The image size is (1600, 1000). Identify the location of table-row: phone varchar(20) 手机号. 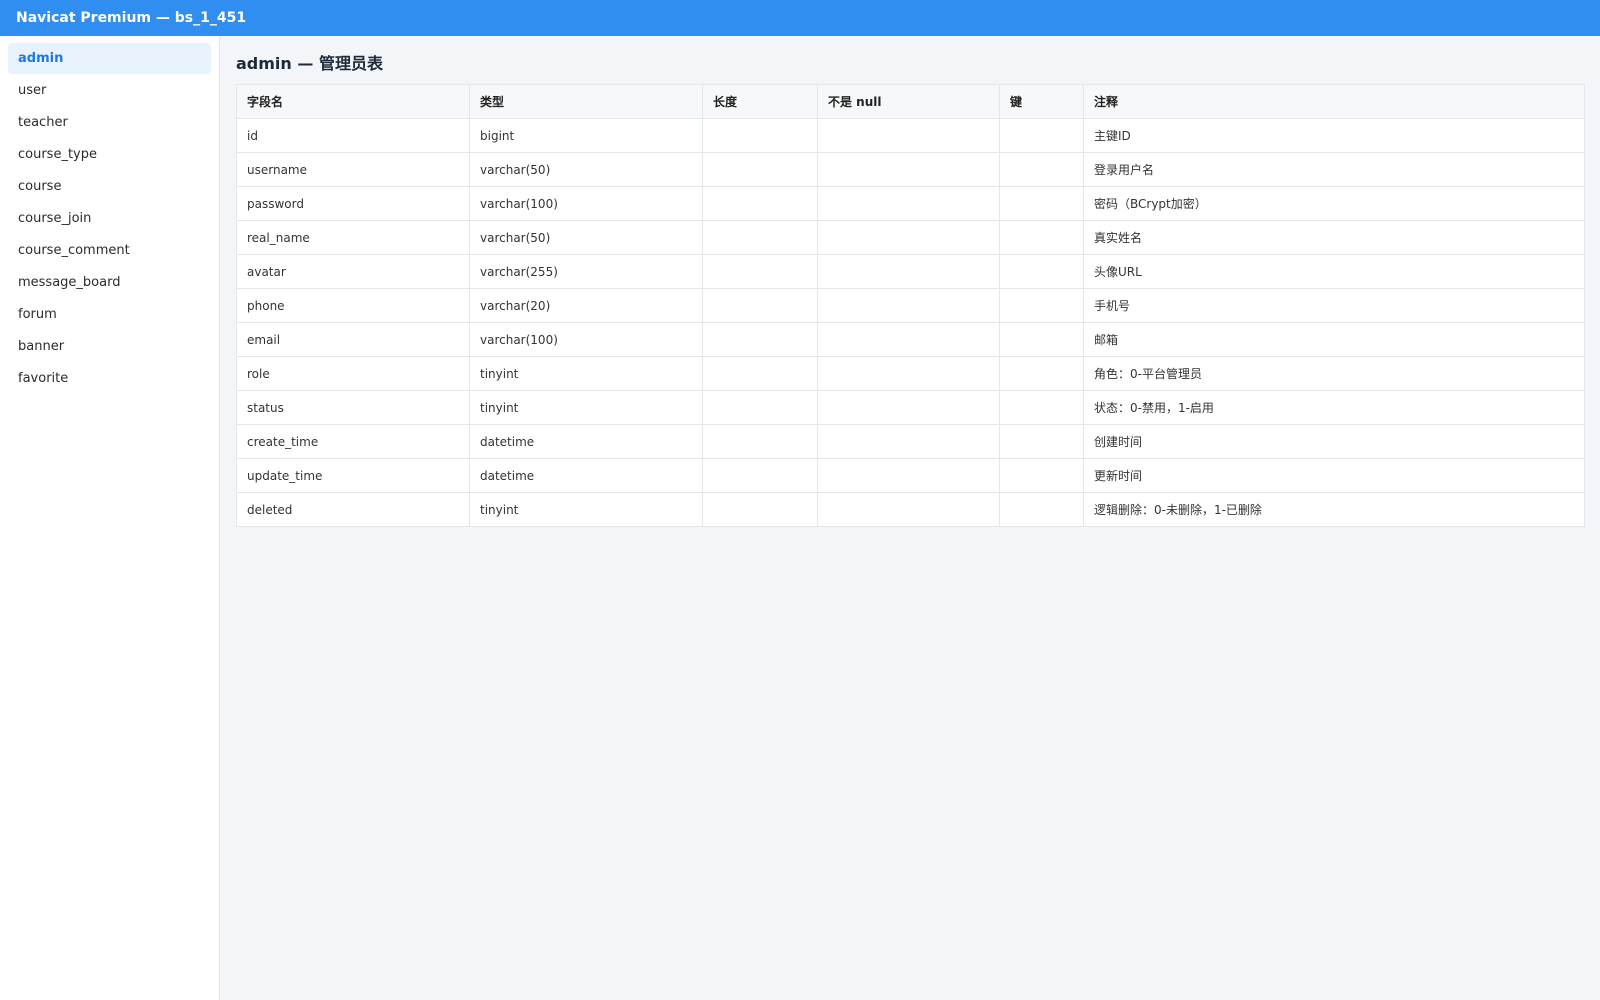
(910, 305).